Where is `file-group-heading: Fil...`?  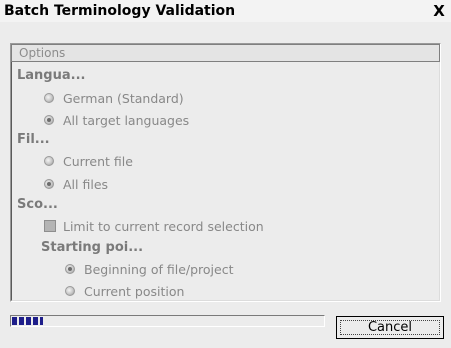
file-group-heading: Fil... is located at coordinates (33, 139).